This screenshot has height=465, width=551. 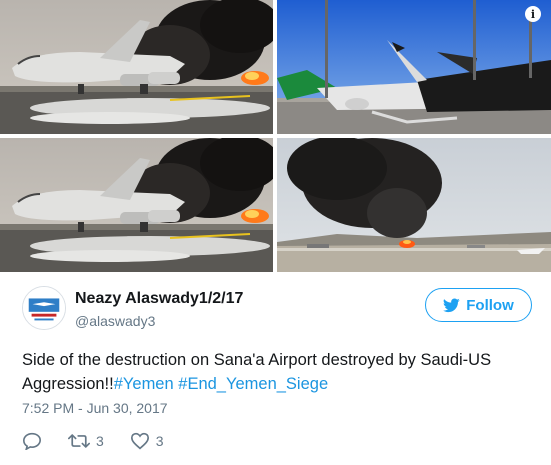 I want to click on follow-button-label: Follow, so click(x=490, y=305).